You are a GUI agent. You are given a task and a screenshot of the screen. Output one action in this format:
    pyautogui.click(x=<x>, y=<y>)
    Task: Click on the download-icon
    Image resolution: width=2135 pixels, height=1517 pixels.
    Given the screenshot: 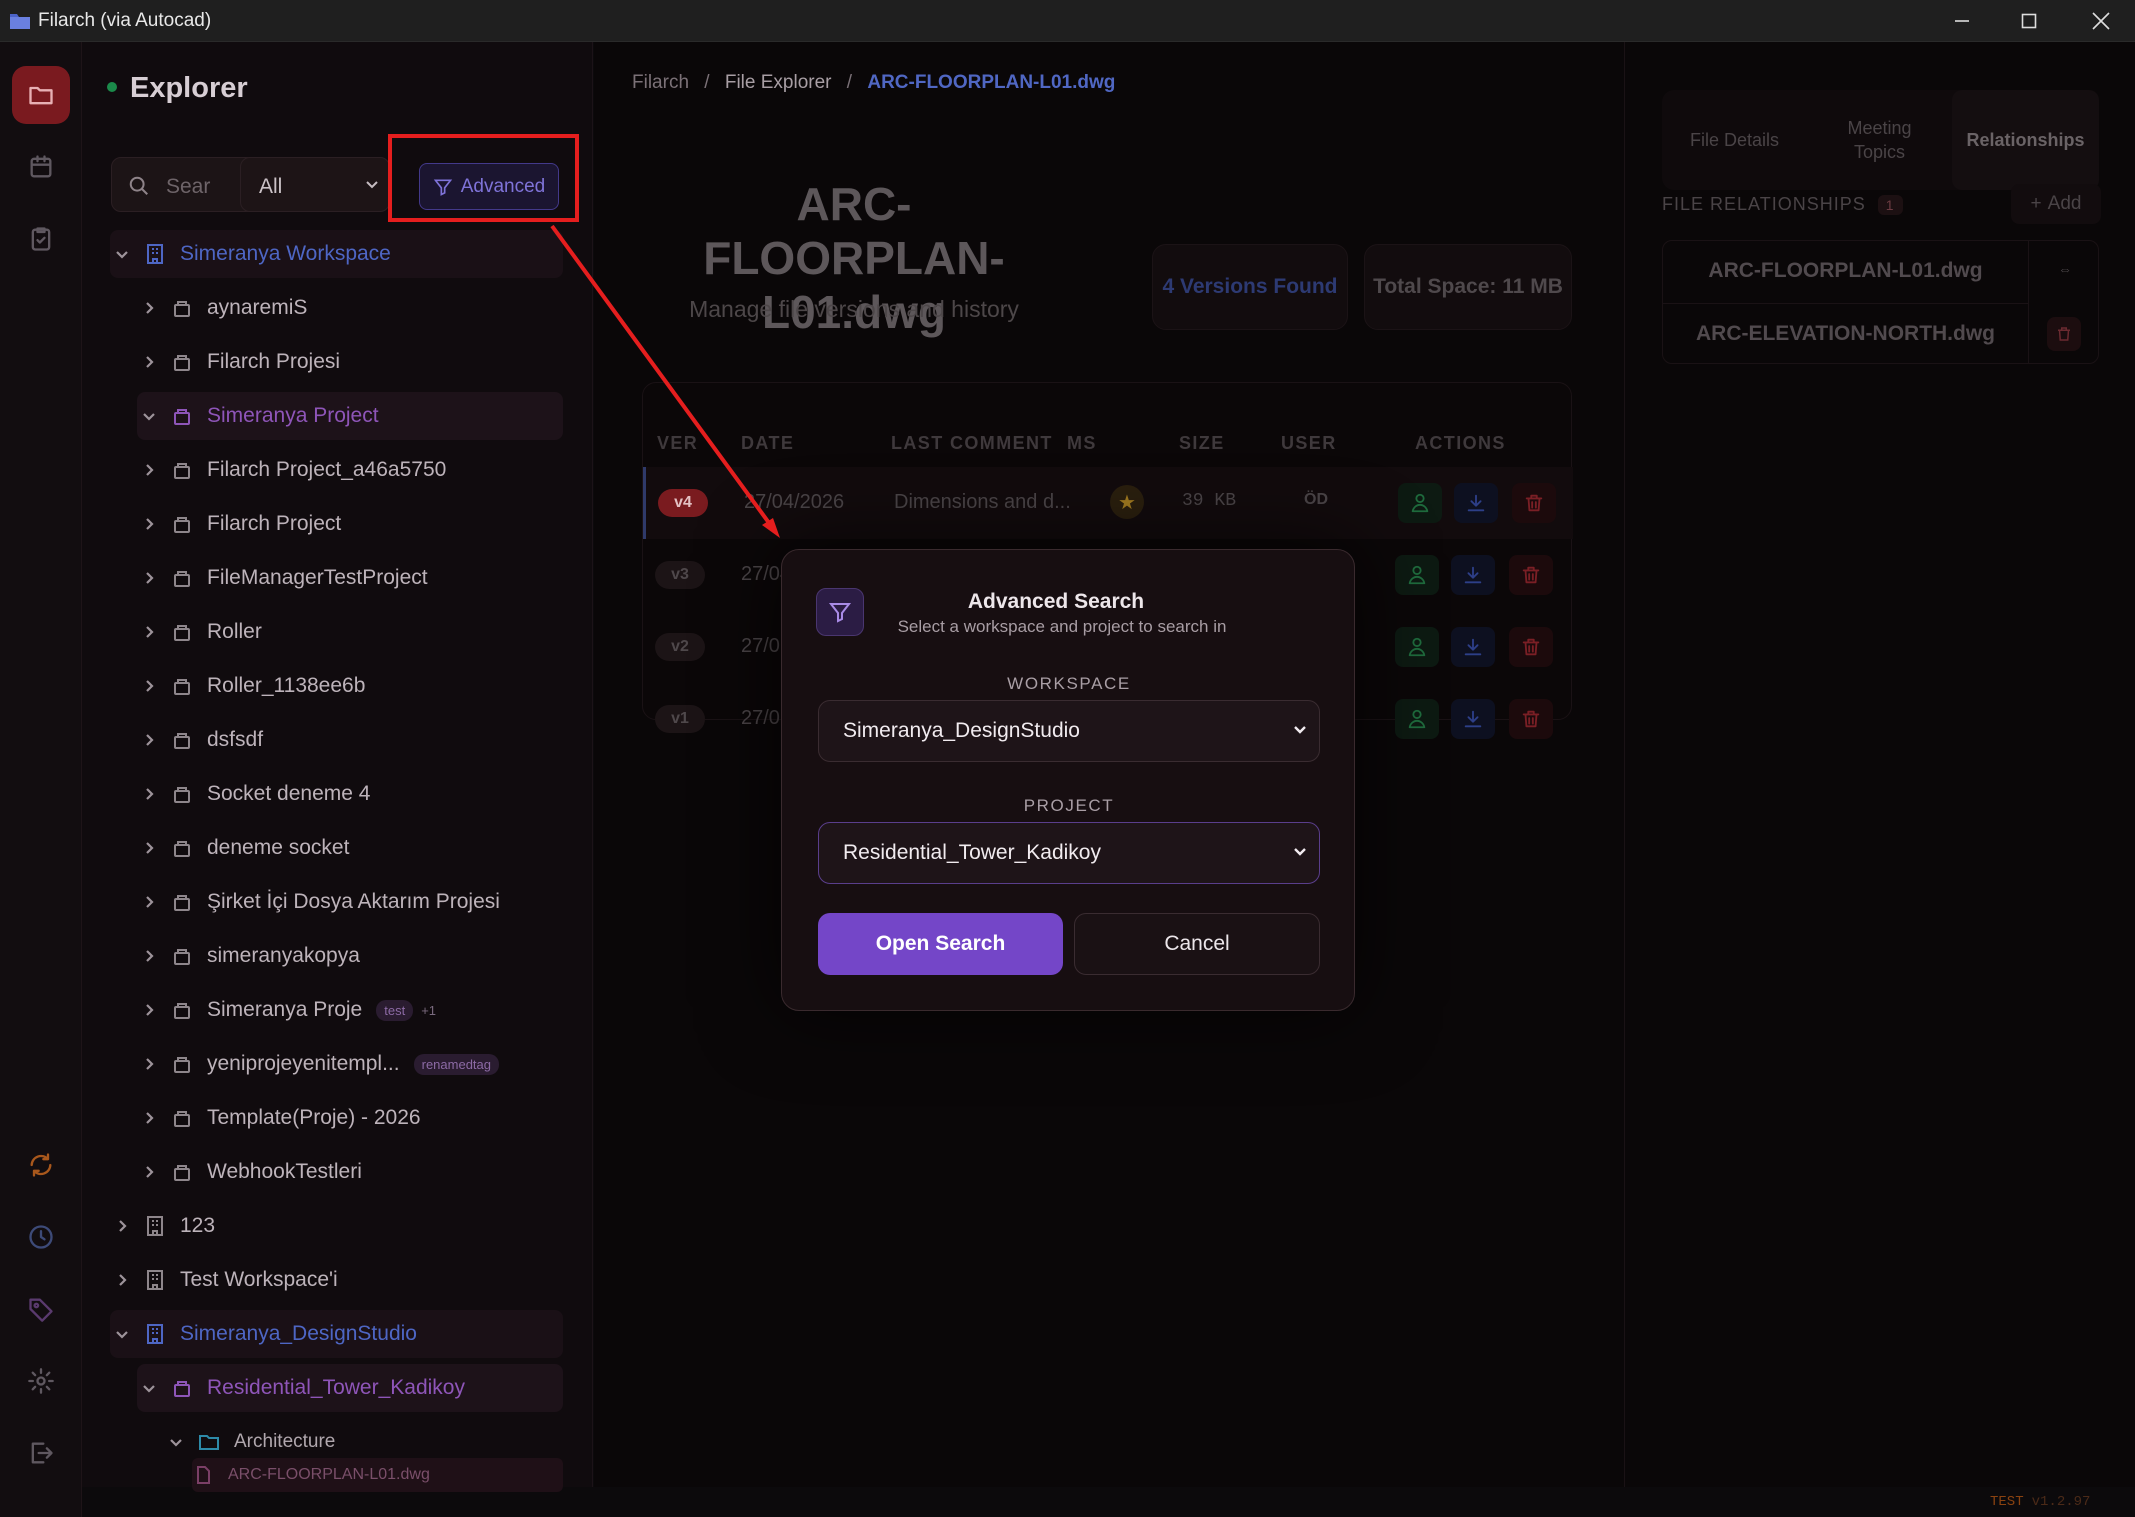 What is the action you would take?
    pyautogui.click(x=1473, y=647)
    